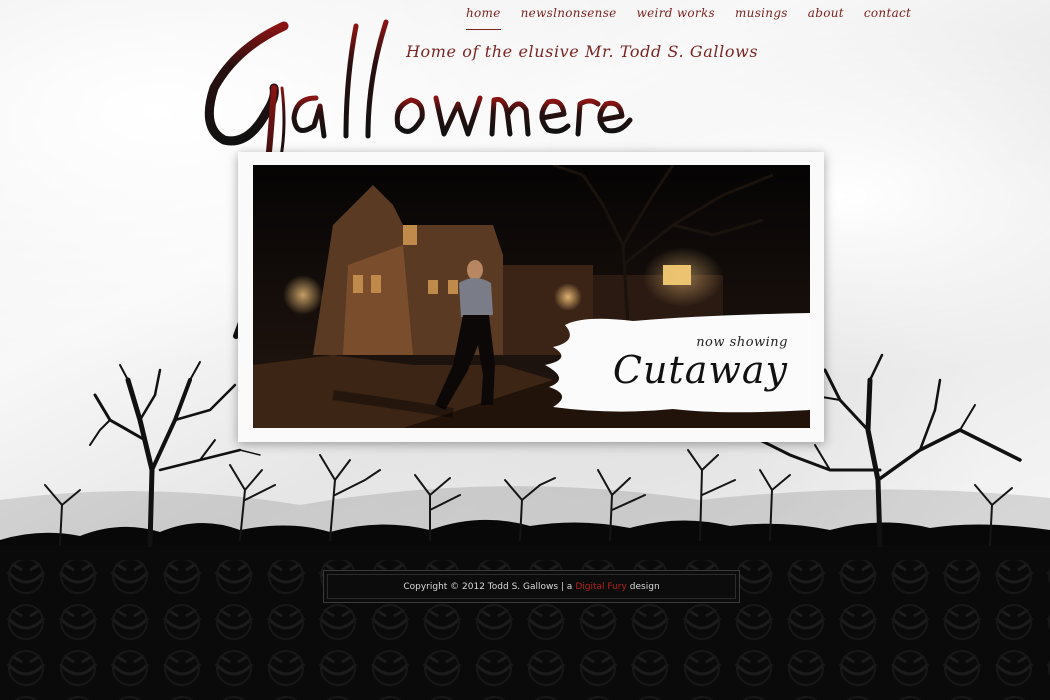 Image resolution: width=1050 pixels, height=700 pixels. What do you see at coordinates (600, 587) in the screenshot?
I see `designer-link: Digital Fury` at bounding box center [600, 587].